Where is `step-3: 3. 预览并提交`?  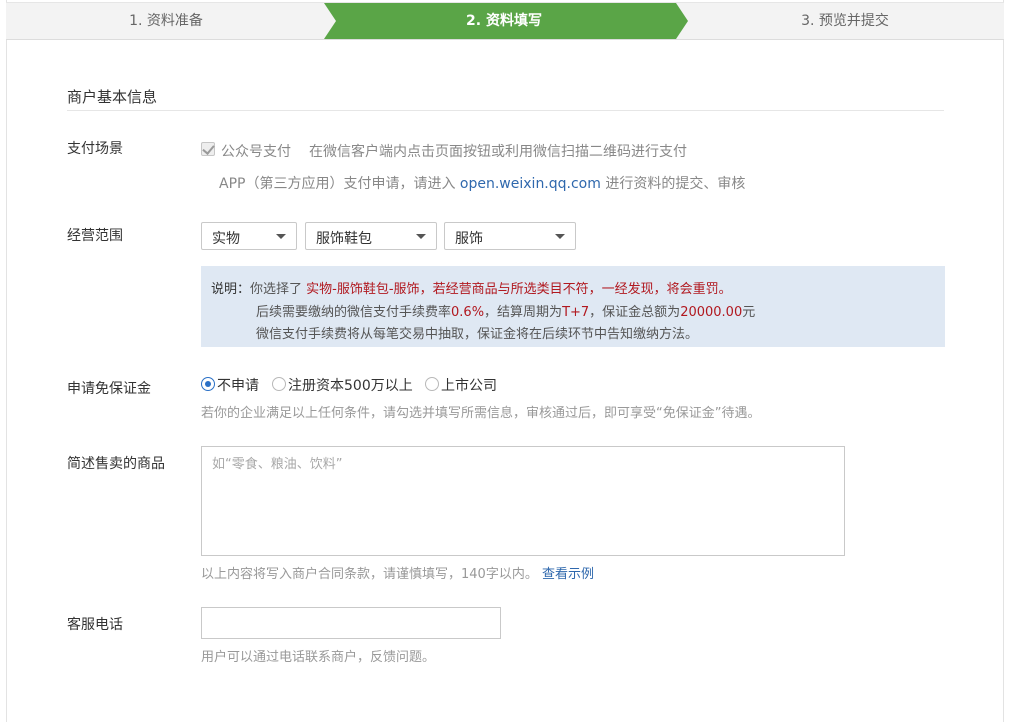 step-3: 3. 预览并提交 is located at coordinates (845, 21).